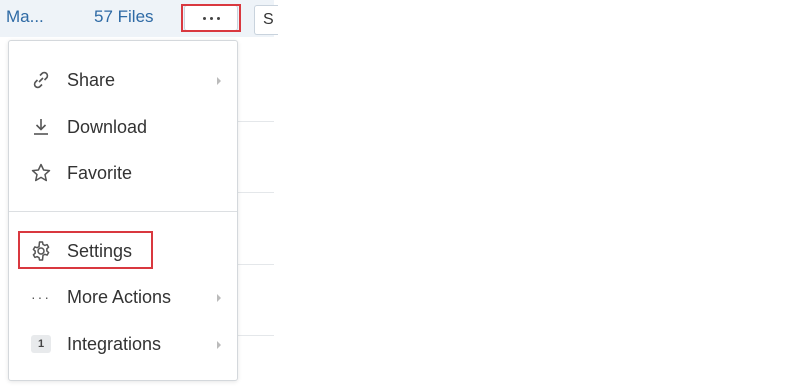 This screenshot has height=391, width=800. What do you see at coordinates (119, 296) in the screenshot?
I see `menu-item-label: More Actions` at bounding box center [119, 296].